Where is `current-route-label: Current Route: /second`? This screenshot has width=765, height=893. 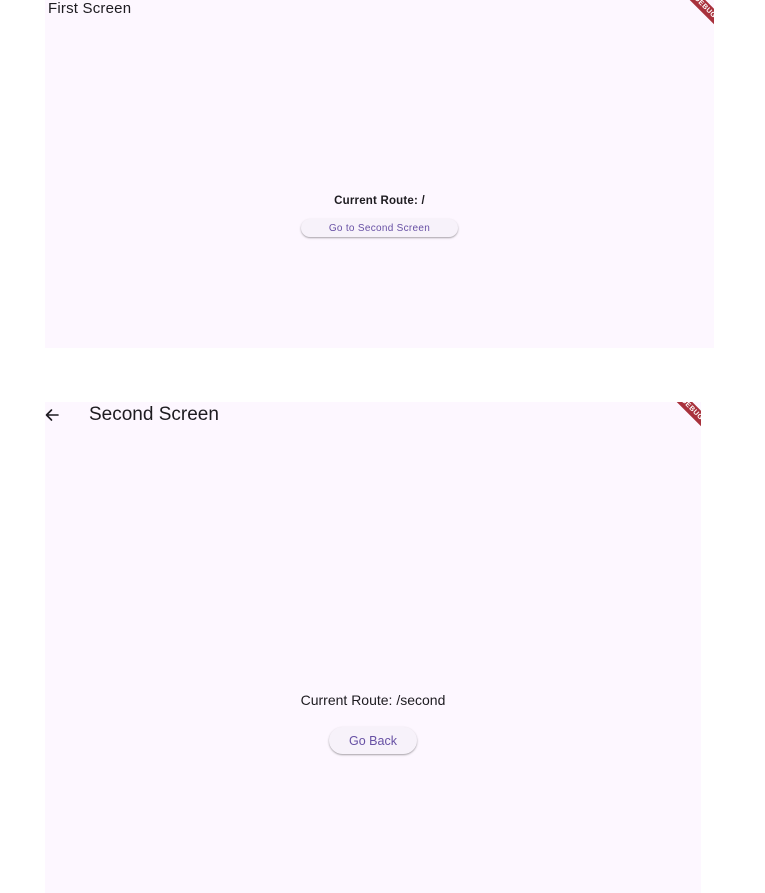 current-route-label: Current Route: /second is located at coordinates (373, 700).